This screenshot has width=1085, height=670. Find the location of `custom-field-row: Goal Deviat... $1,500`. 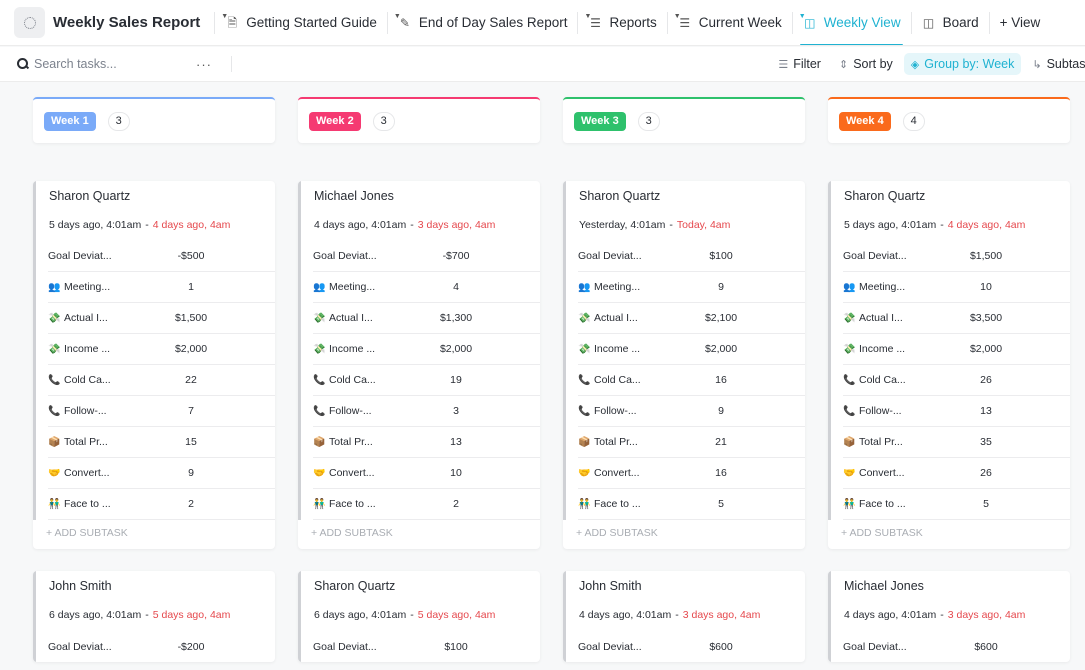

custom-field-row: Goal Deviat... $1,500 is located at coordinates (956, 256).